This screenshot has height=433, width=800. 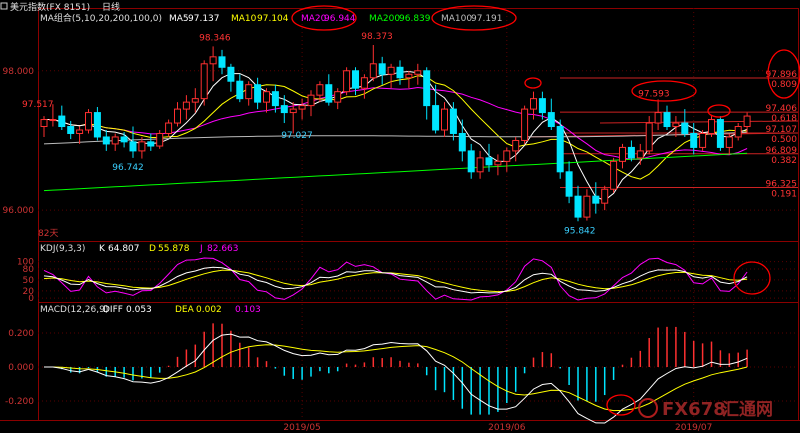 I want to click on kdj-j-line, so click(x=395, y=279).